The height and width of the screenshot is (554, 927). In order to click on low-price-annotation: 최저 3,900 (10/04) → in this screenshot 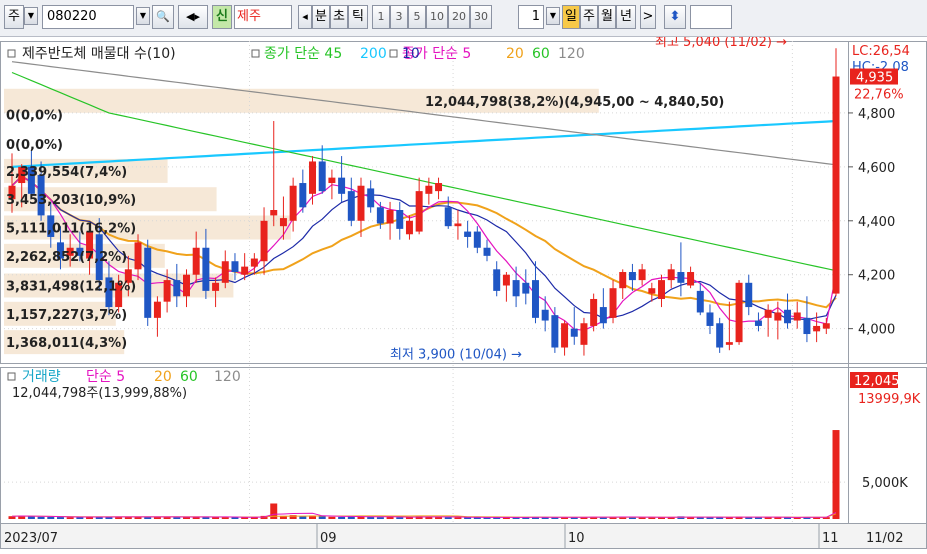, I will do `click(456, 355)`.